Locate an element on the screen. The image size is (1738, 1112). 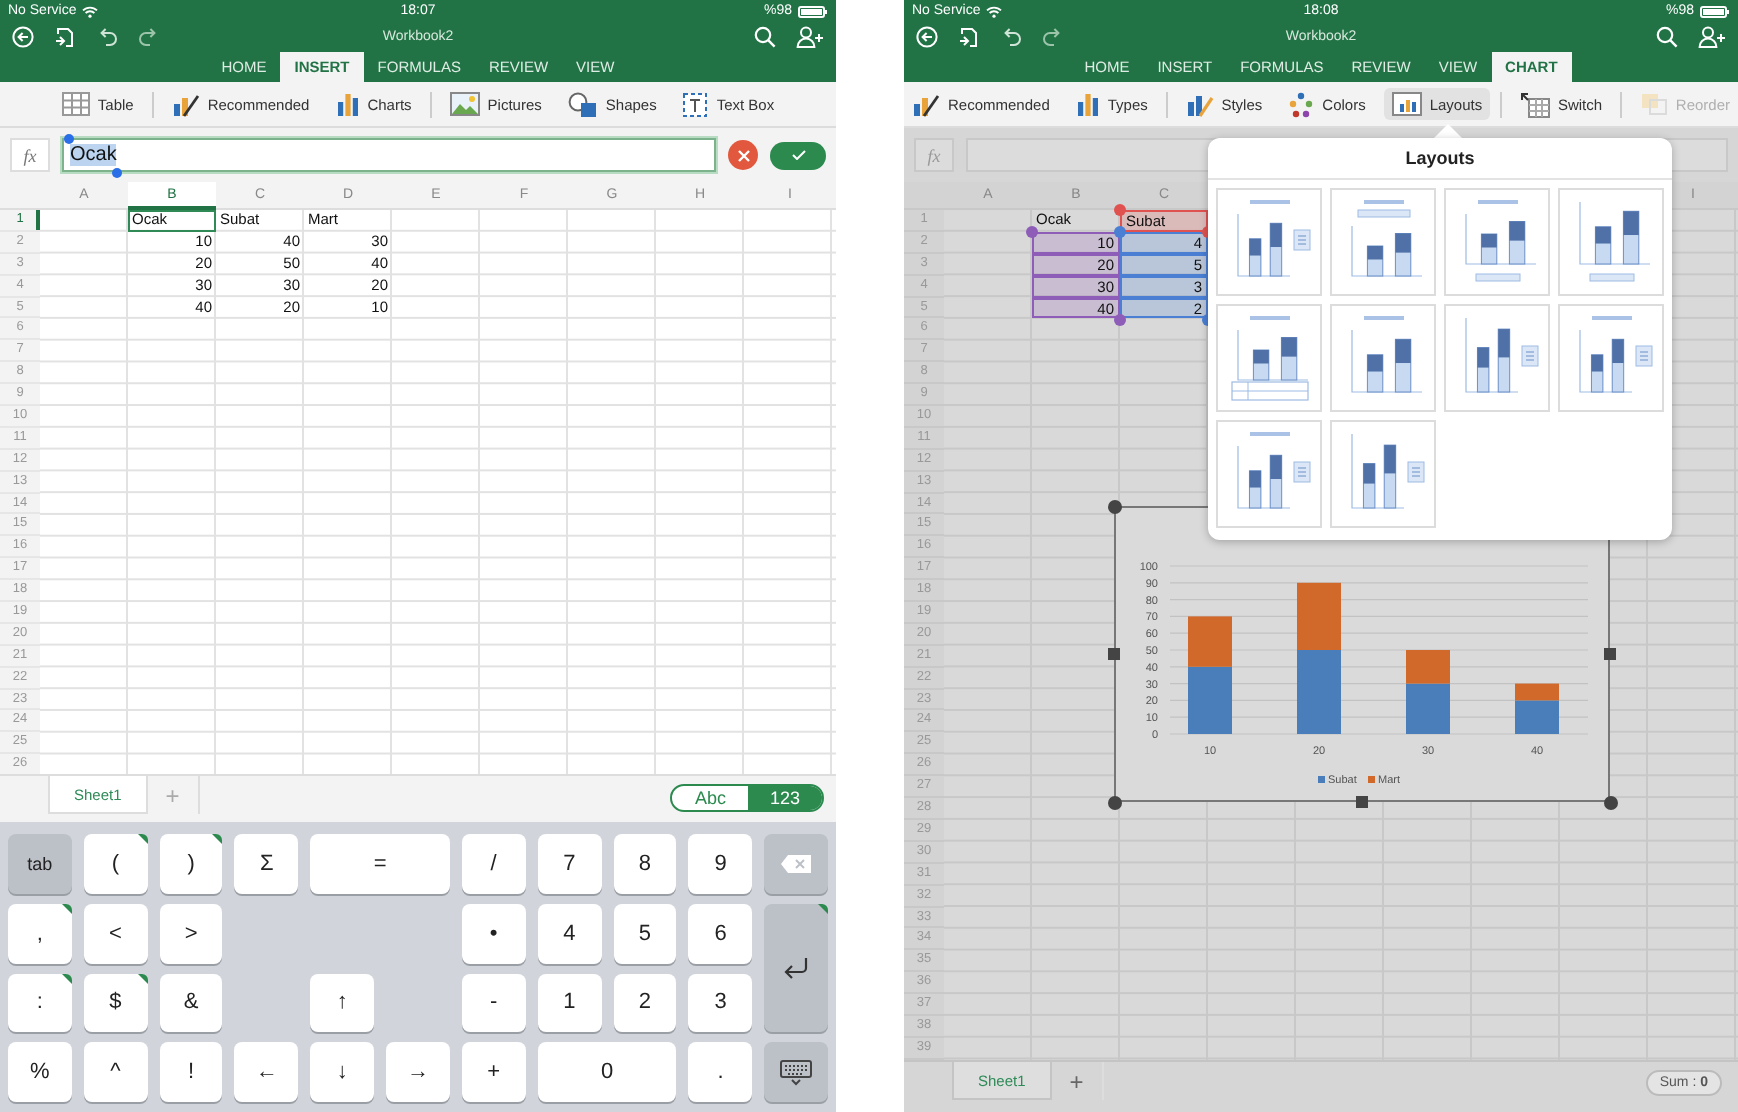
keyboard-key: 9 is located at coordinates (720, 864).